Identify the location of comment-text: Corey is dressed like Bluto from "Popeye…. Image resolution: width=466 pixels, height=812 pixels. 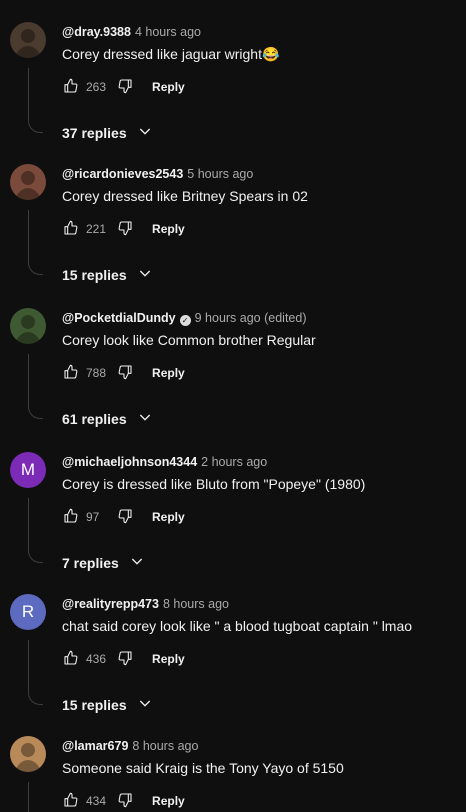
(214, 484).